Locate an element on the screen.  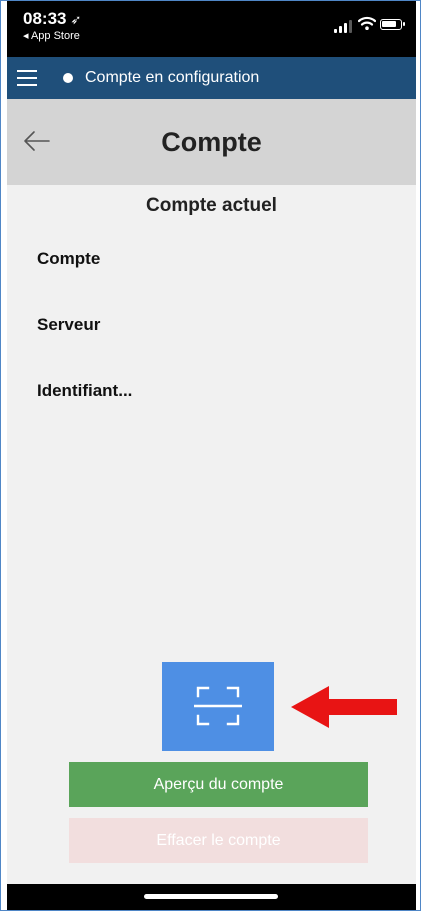
cellular-signal-icon is located at coordinates (343, 26).